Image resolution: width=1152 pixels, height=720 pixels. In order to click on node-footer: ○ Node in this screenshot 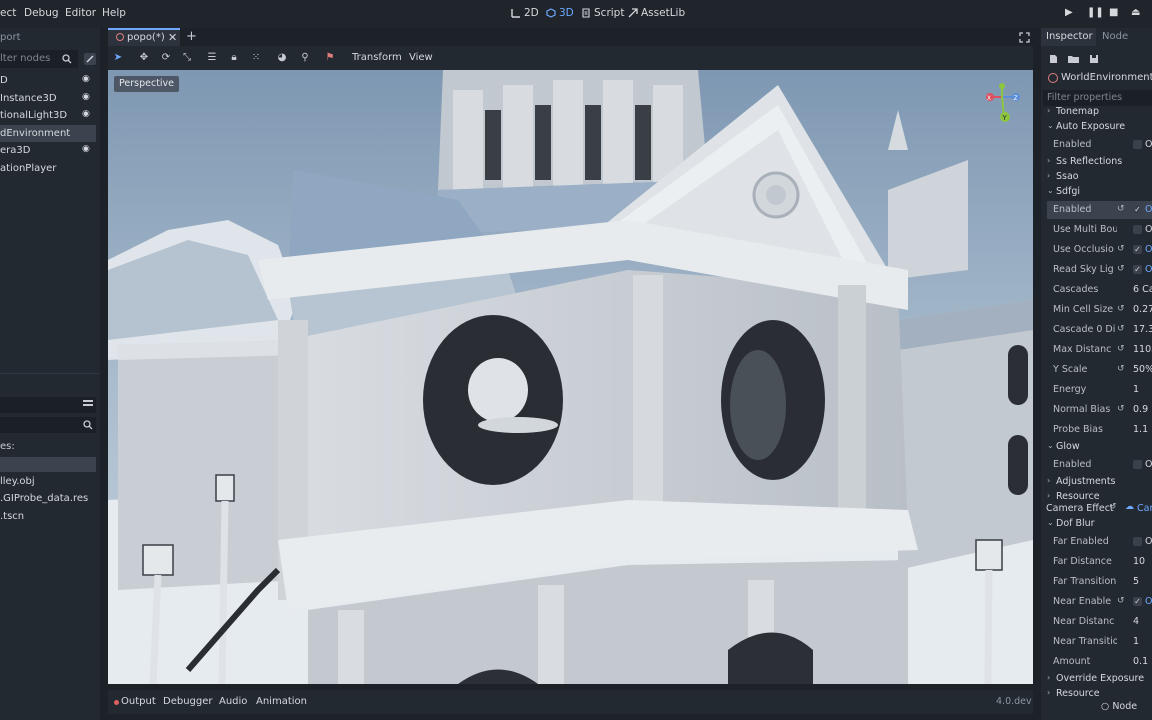, I will do `click(1119, 706)`.